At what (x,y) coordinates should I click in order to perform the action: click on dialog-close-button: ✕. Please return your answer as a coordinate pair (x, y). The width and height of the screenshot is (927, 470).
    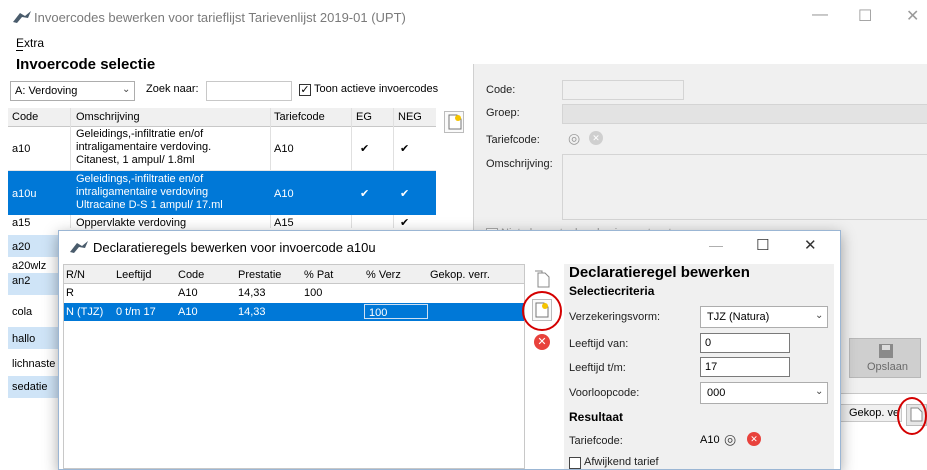
    Looking at the image, I should click on (810, 245).